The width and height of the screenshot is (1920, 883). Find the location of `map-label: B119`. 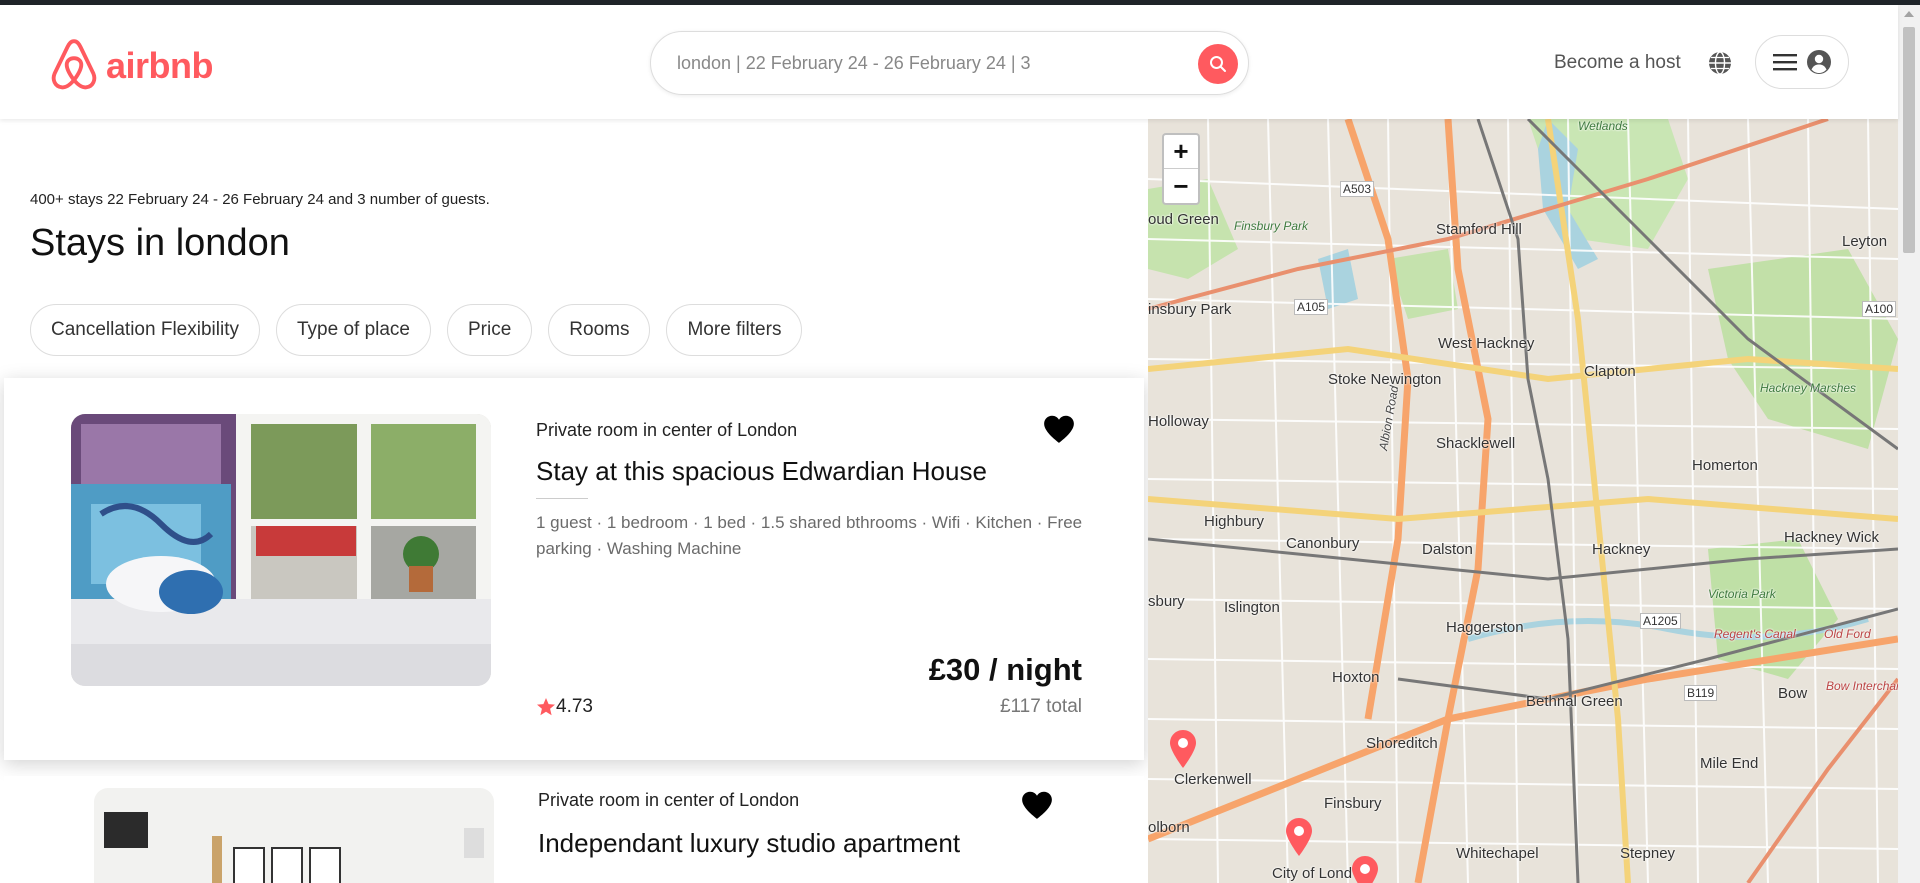

map-label: B119 is located at coordinates (1701, 693).